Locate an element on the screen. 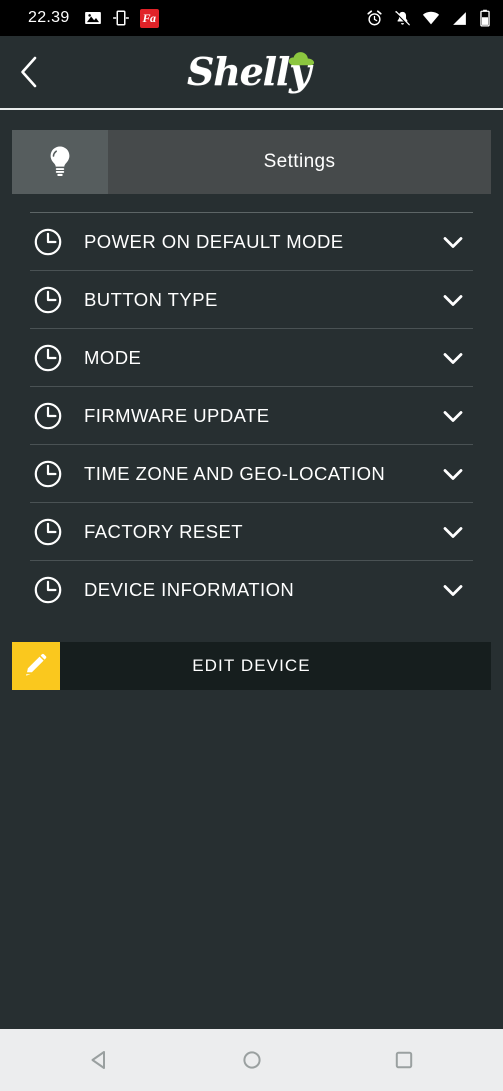 This screenshot has height=1091, width=503. settings-row-device-information: DEVICE INFORMATION is located at coordinates (251, 589).